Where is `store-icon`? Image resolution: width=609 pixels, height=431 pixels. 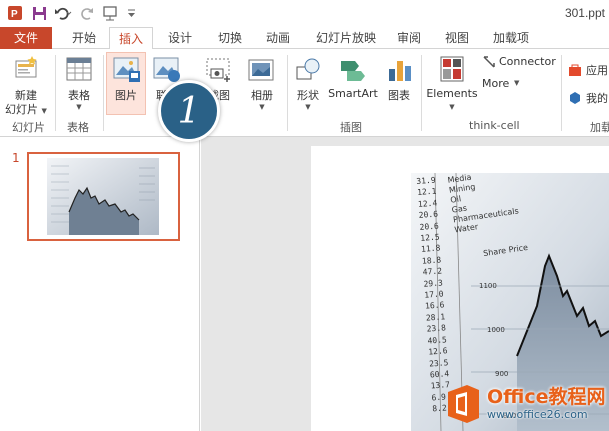 store-icon is located at coordinates (575, 70).